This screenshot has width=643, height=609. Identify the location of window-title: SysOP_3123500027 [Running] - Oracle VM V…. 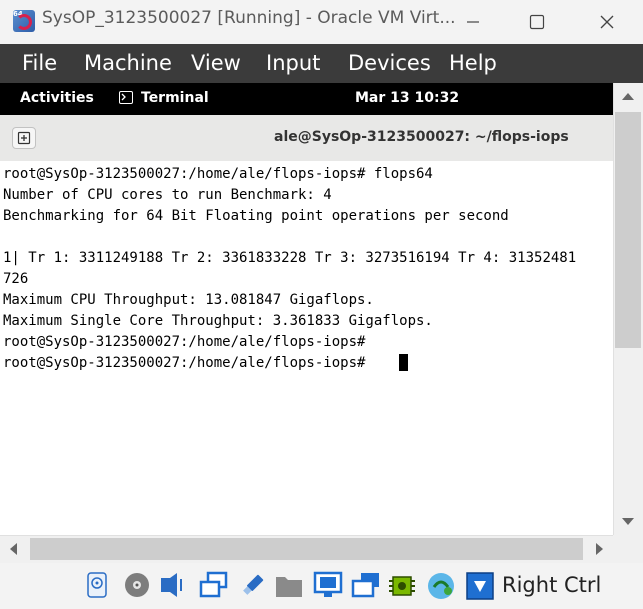
(249, 18).